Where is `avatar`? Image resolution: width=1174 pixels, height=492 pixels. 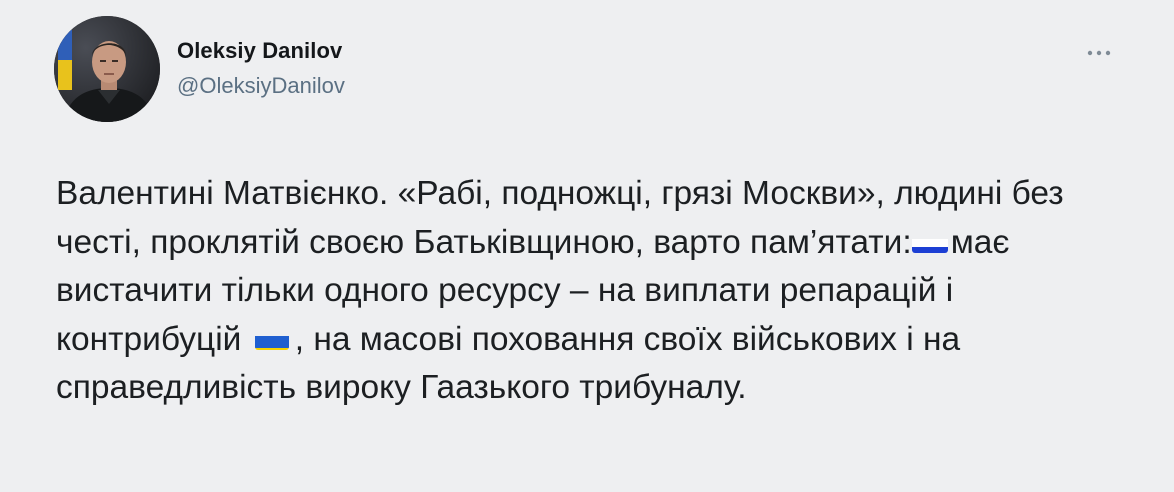
avatar is located at coordinates (107, 69).